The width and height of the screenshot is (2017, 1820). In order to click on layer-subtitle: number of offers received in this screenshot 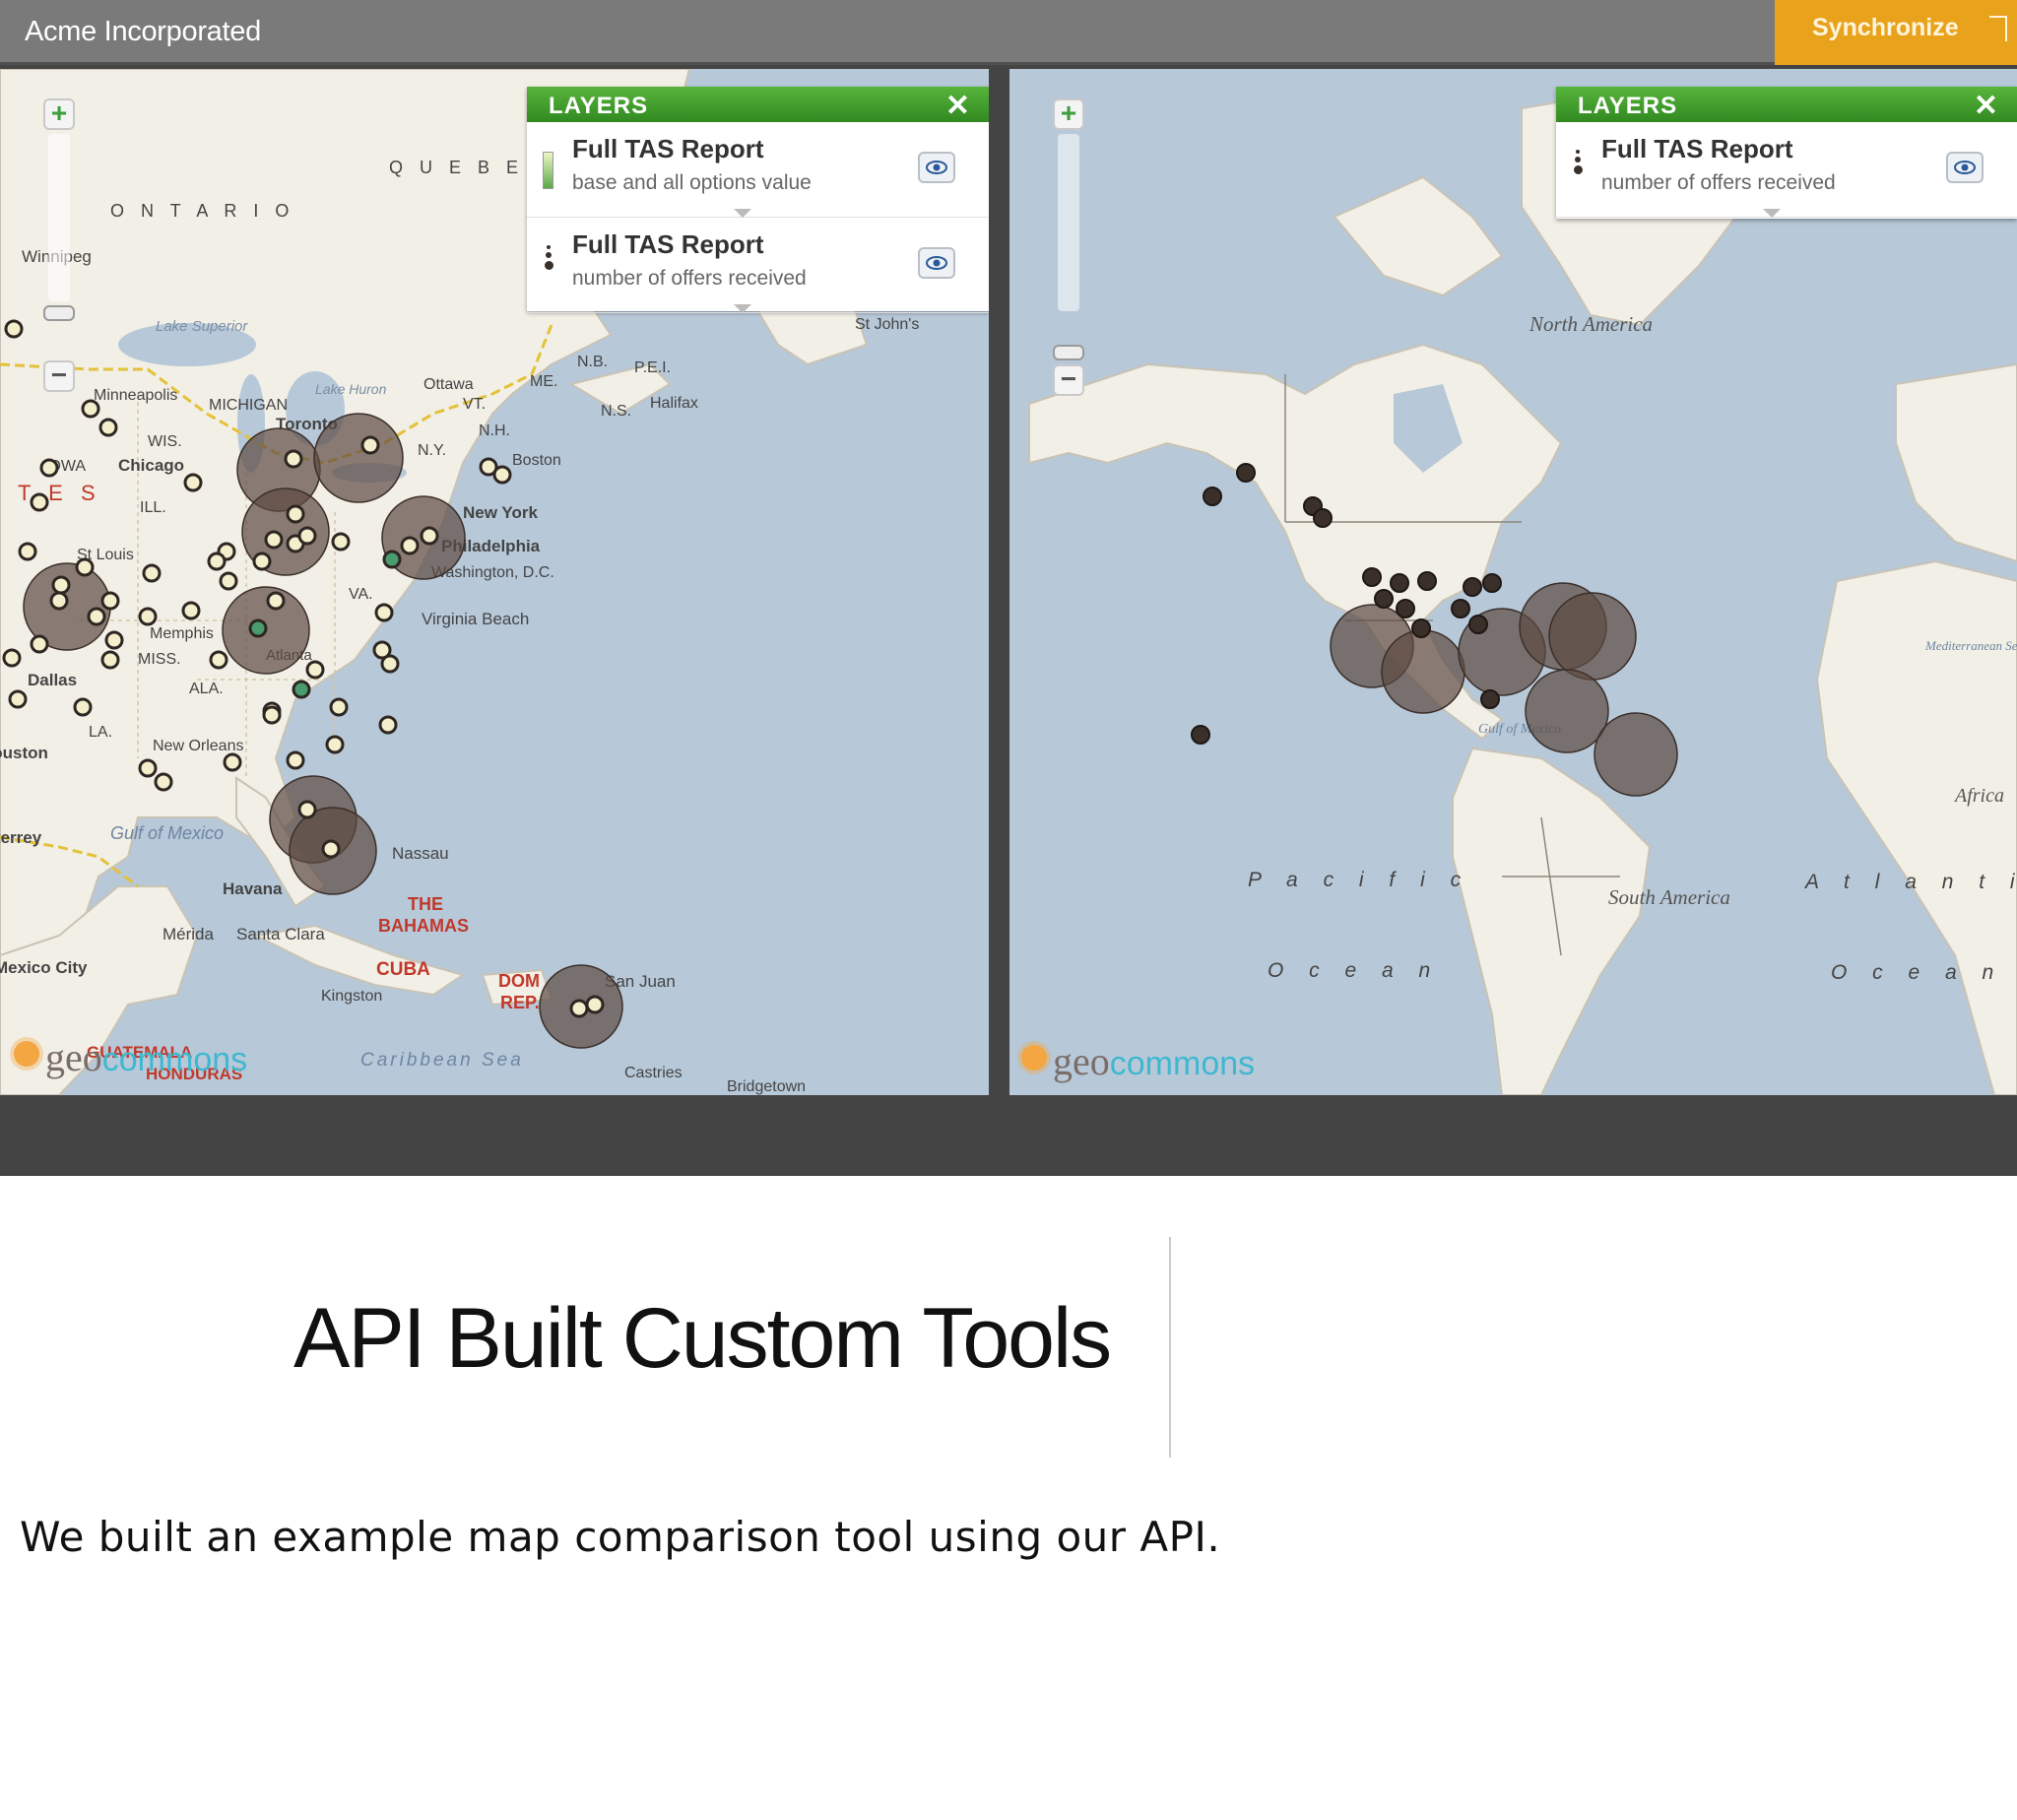, I will do `click(689, 278)`.